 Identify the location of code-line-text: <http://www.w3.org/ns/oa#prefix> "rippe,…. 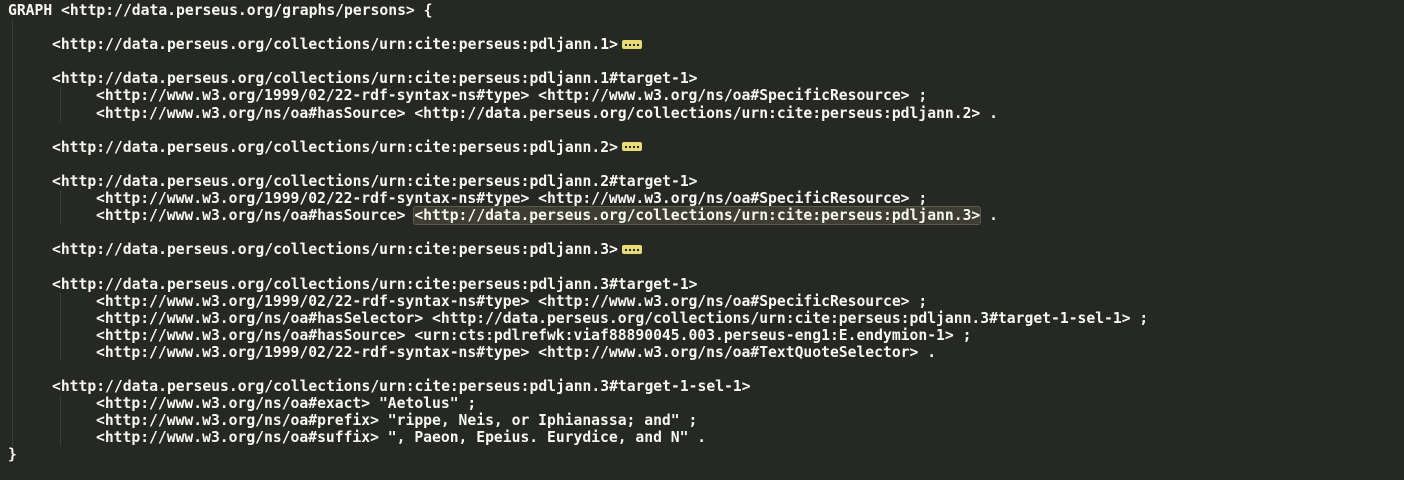
(397, 421).